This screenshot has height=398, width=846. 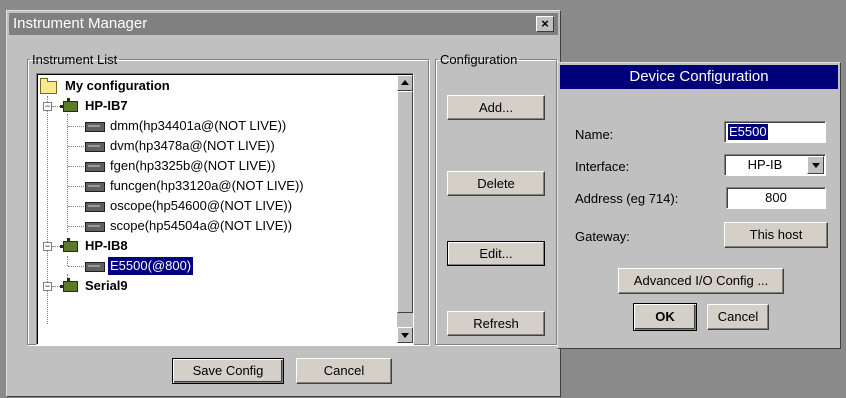 I want to click on dialog-title: Device Configuration, so click(x=699, y=76).